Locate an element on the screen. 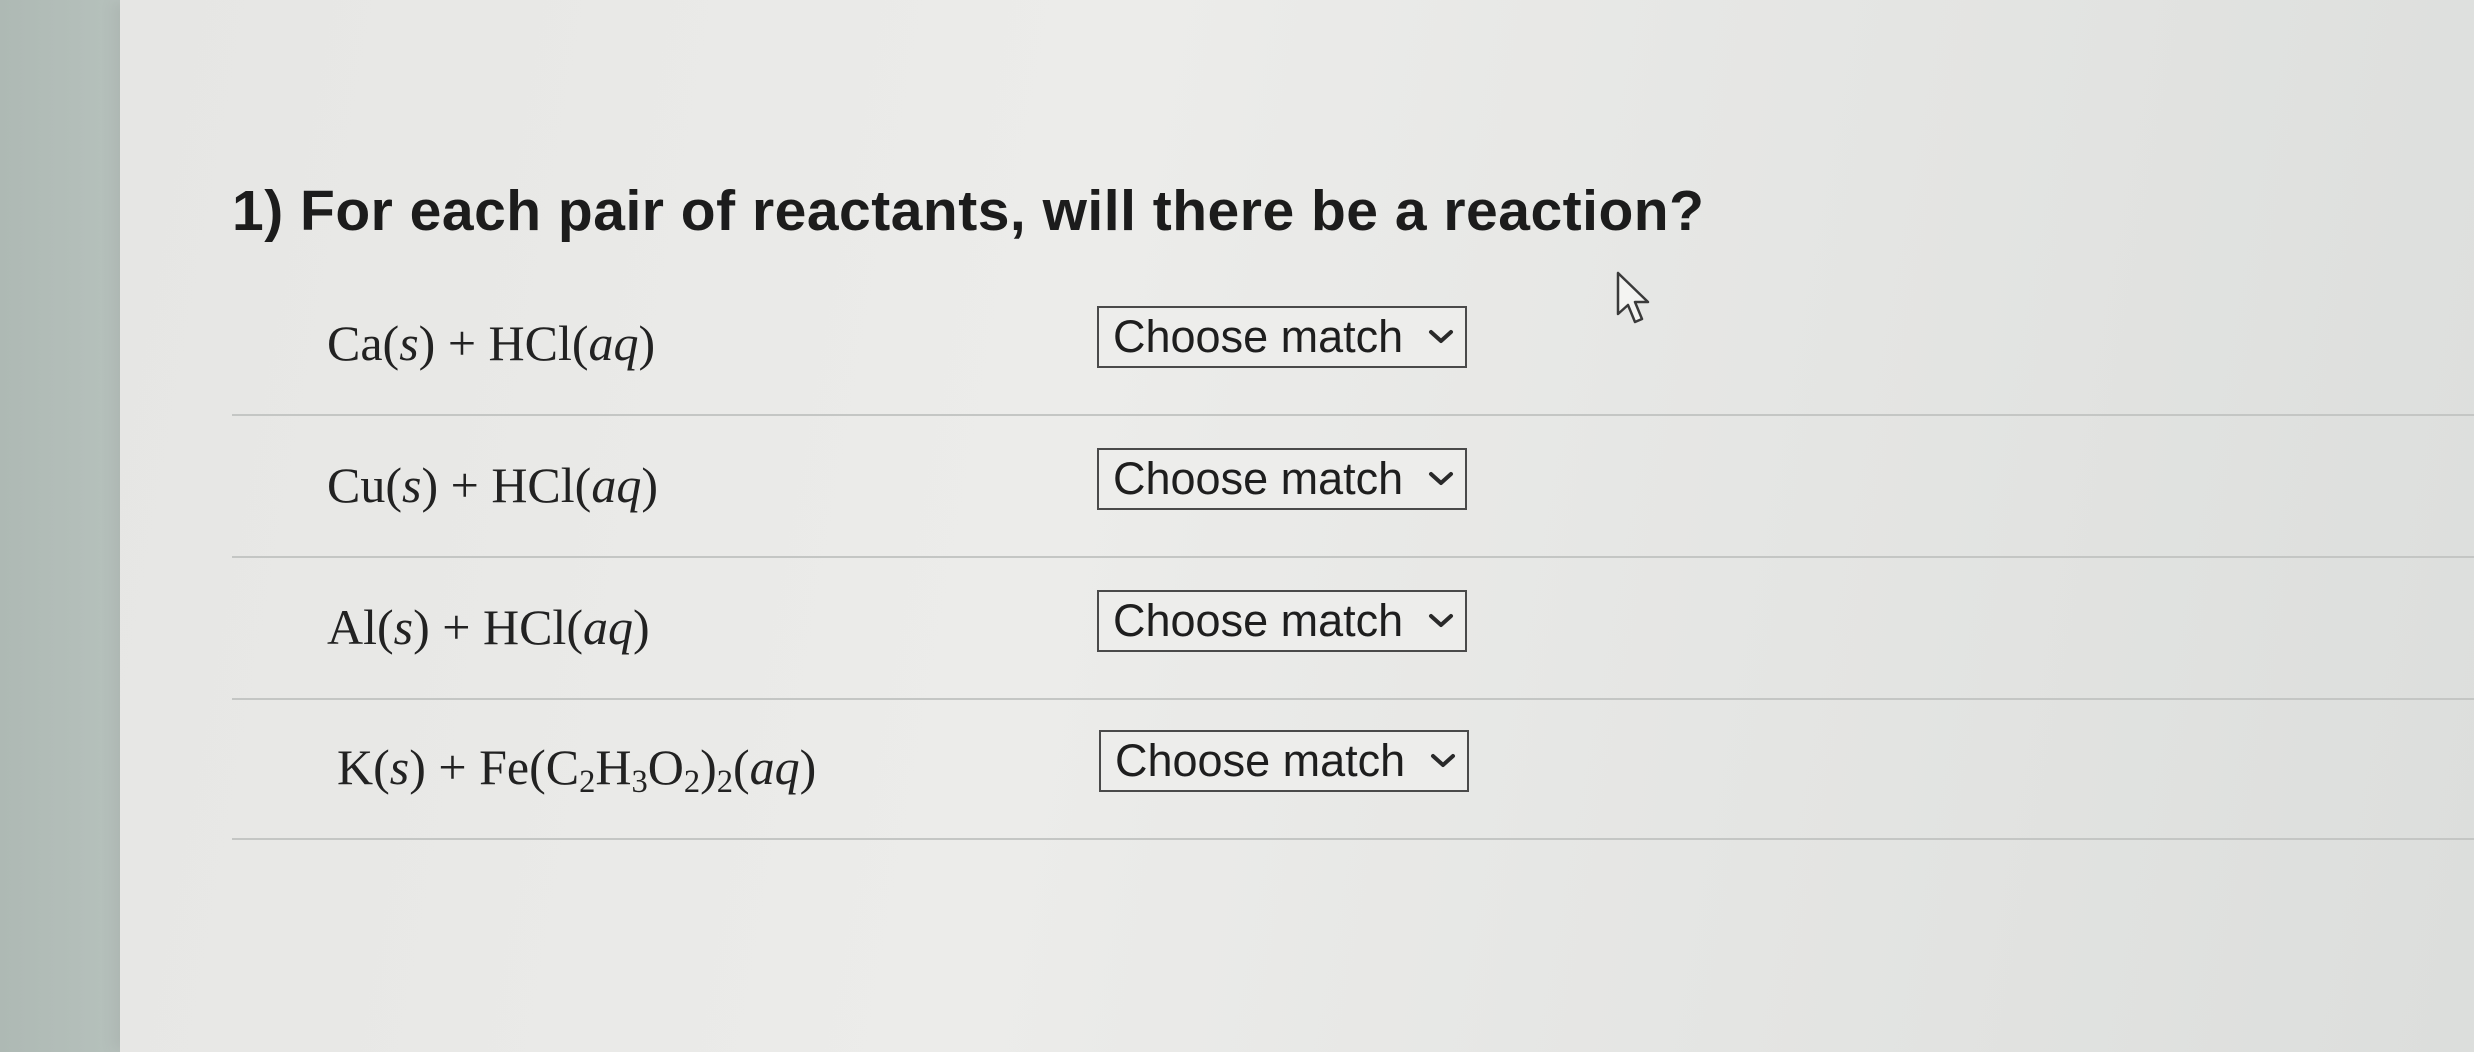  choose-match-dropdown-2: Choose match is located at coordinates (1282, 479).